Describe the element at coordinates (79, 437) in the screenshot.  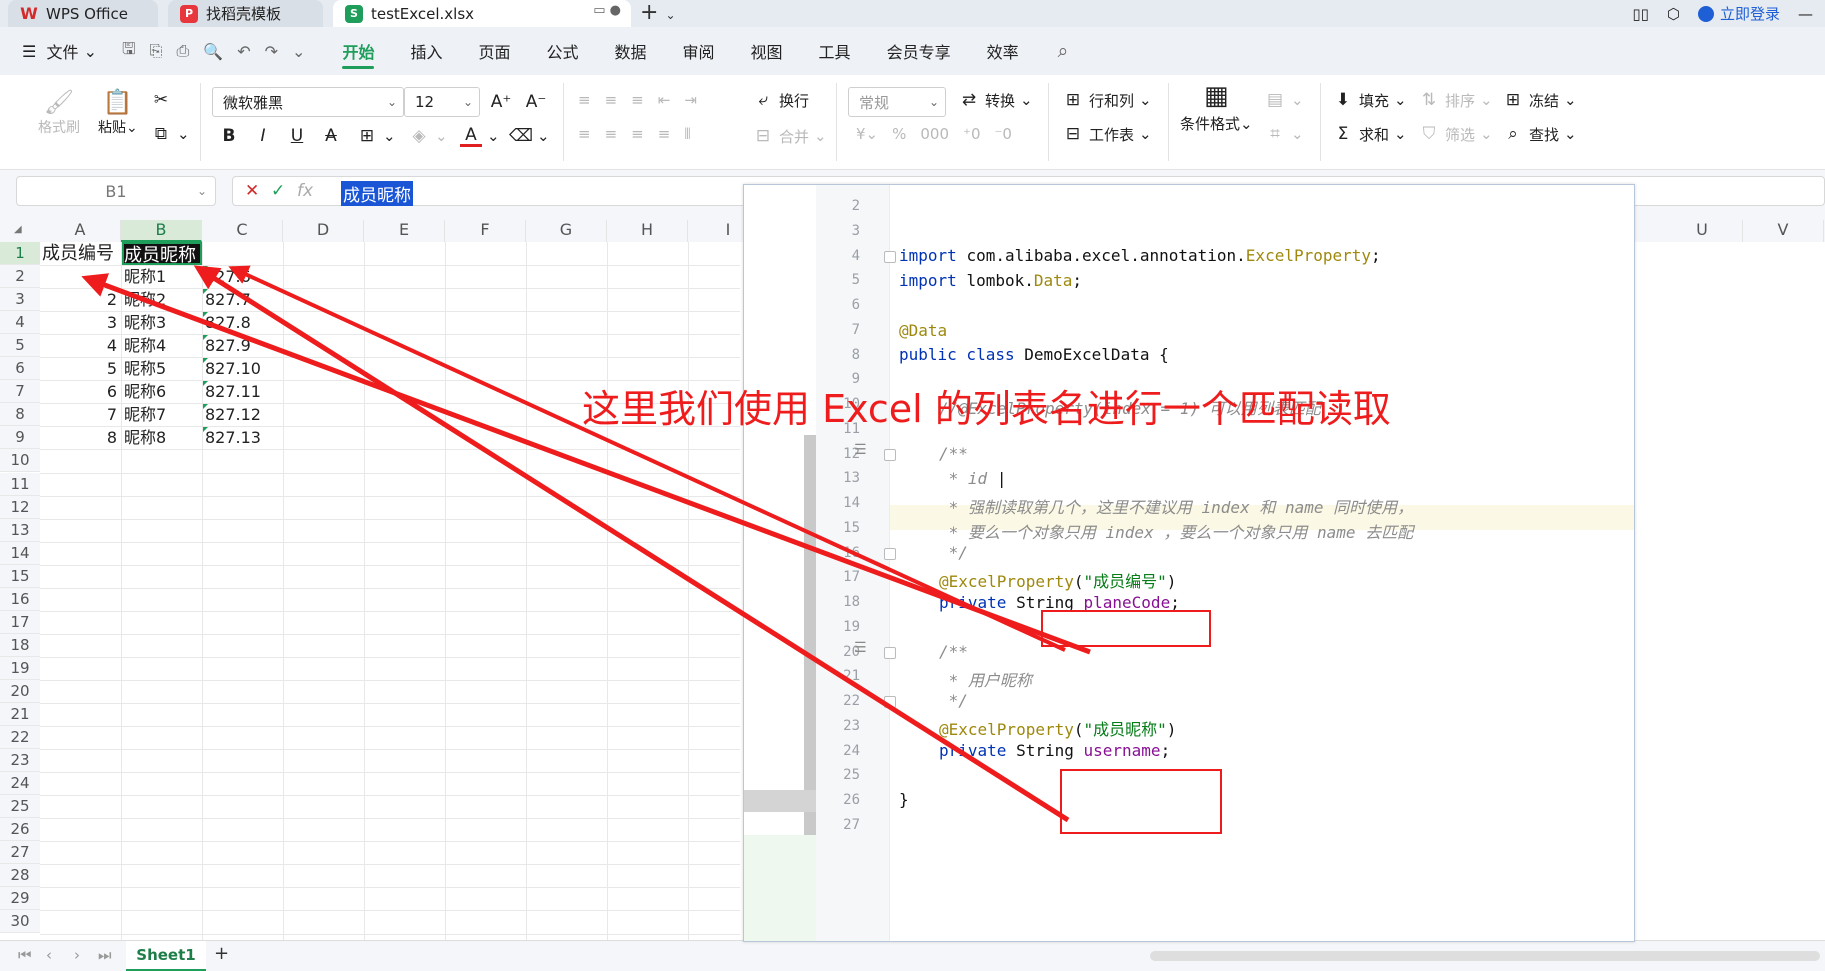
I see `grid-cell: 8` at that location.